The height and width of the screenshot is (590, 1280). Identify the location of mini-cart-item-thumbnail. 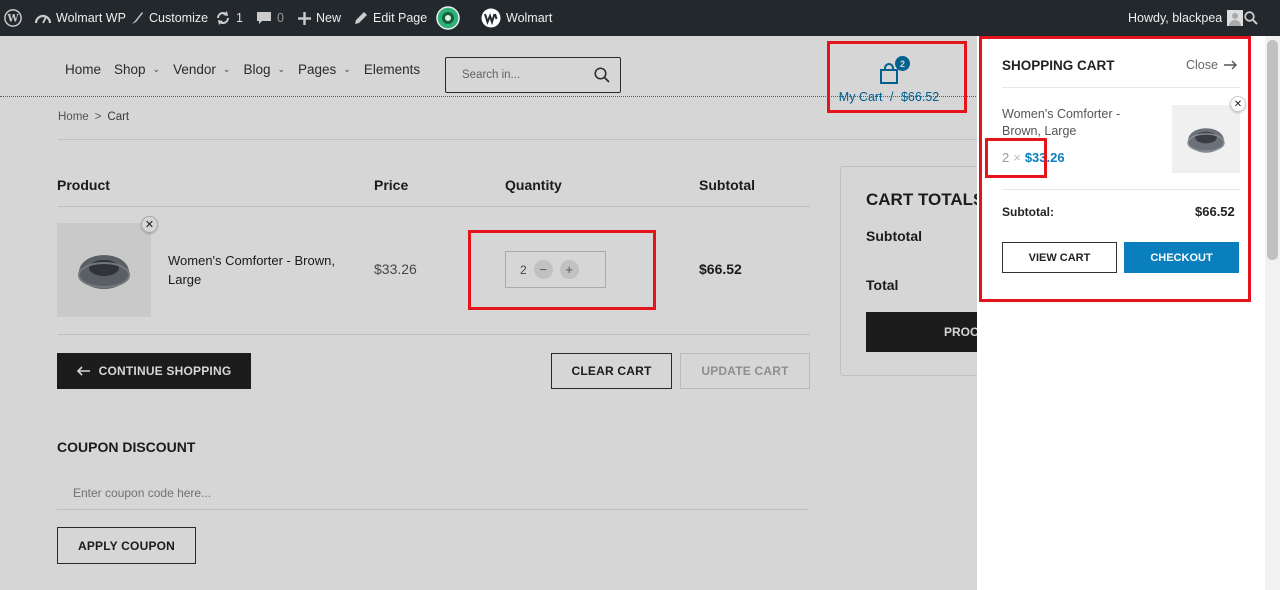
(1206, 139).